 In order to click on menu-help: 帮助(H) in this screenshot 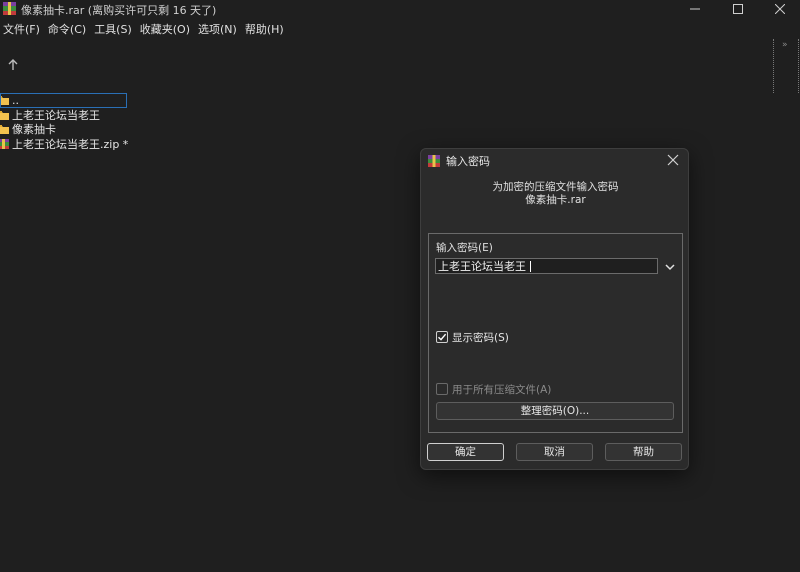, I will do `click(264, 30)`.